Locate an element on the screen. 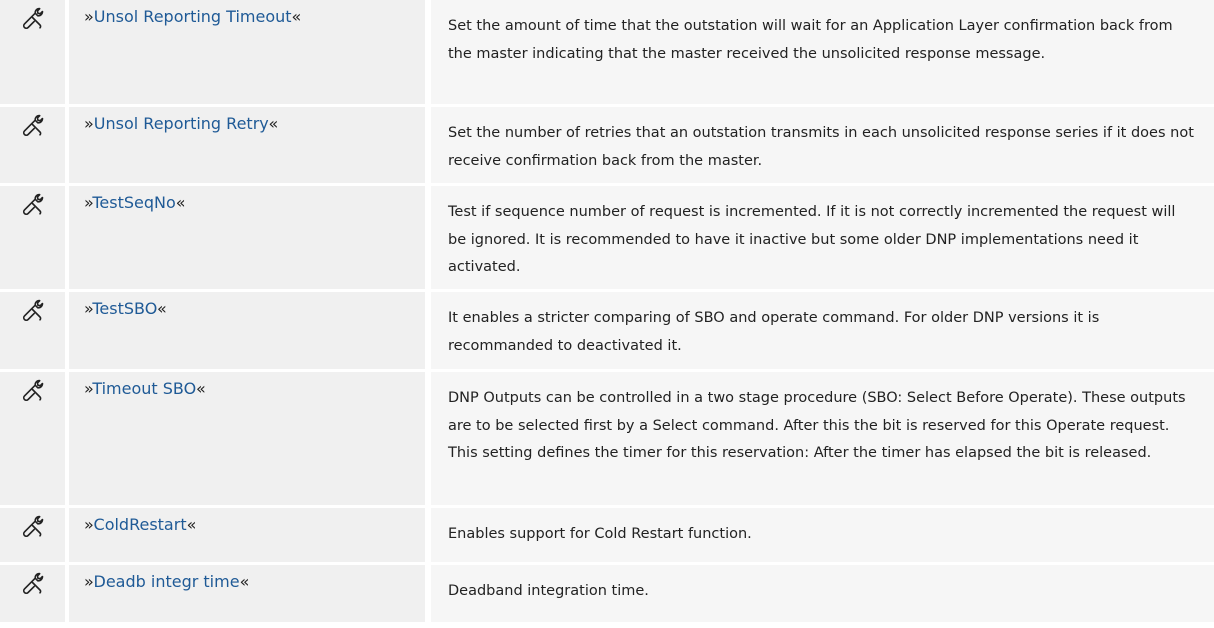  parameter-link: ColdRestart is located at coordinates (140, 524).